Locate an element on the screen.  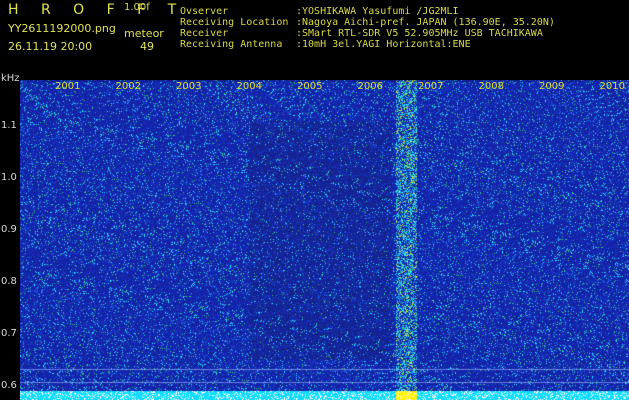
app-brand: H R O F F T is located at coordinates (97, 10).